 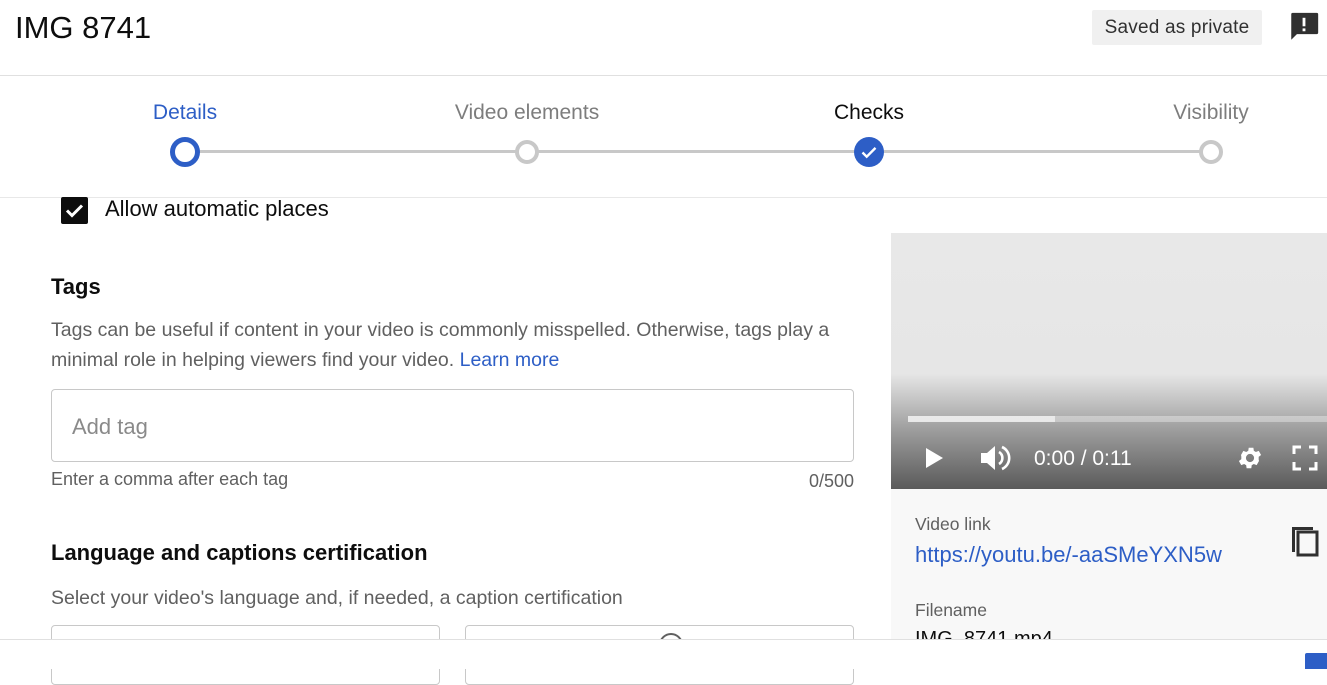 I want to click on volume-icon, so click(x=995, y=458).